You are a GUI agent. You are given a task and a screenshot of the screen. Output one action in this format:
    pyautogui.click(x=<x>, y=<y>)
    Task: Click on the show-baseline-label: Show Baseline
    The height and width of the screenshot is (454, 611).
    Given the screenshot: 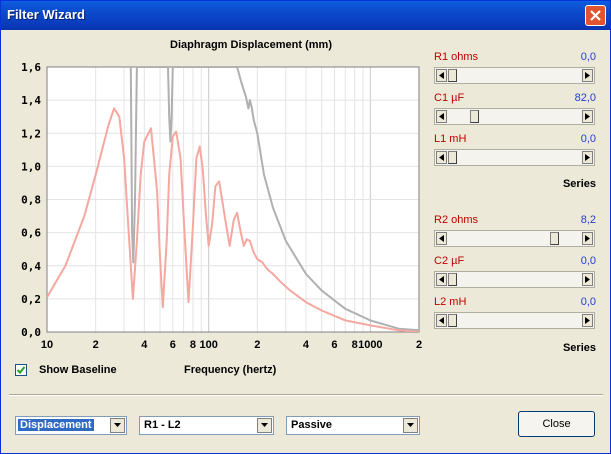 What is the action you would take?
    pyautogui.click(x=78, y=370)
    